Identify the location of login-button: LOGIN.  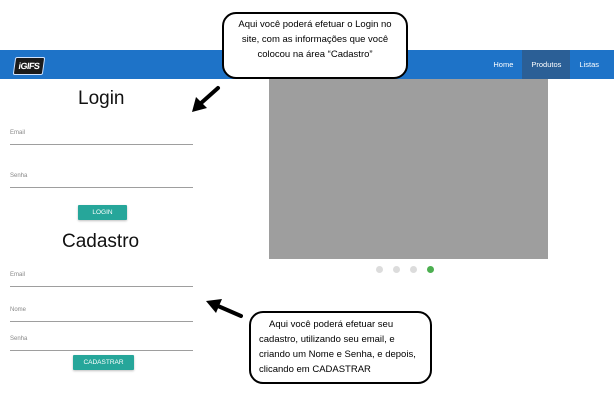
(102, 212).